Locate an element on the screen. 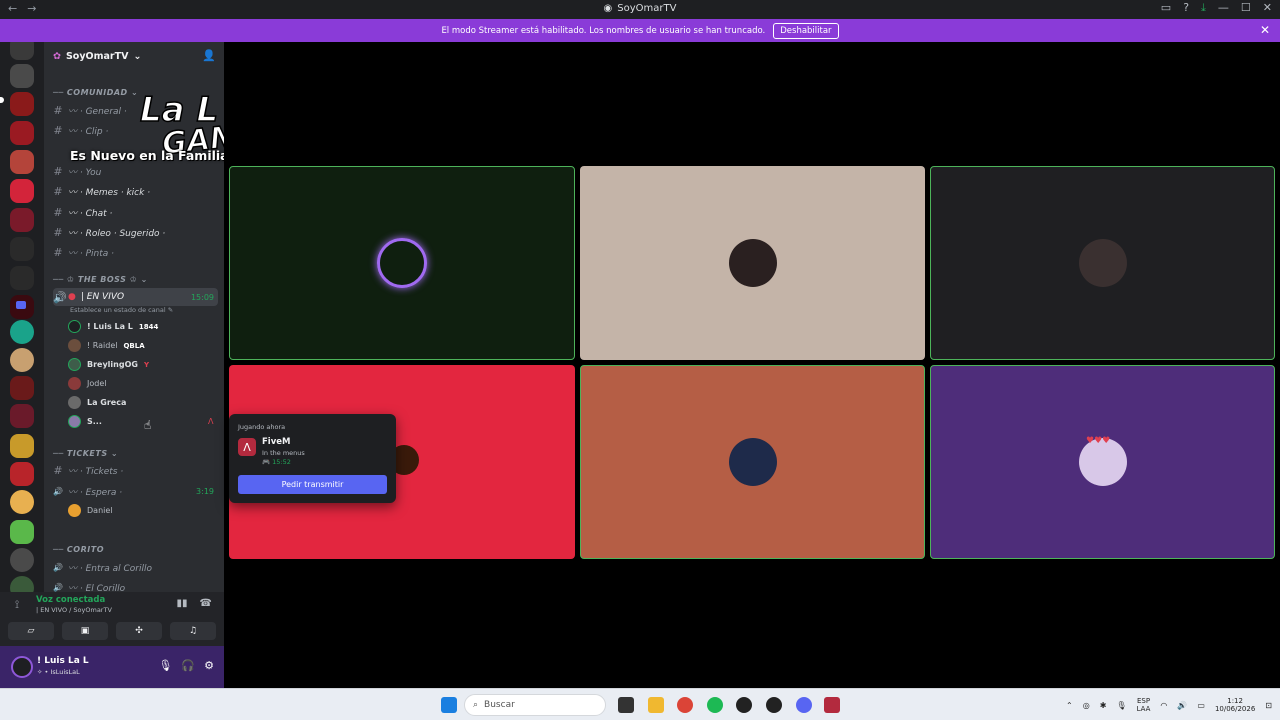 Image resolution: width=1280 pixels, height=720 pixels. soundboard-button: ♫ is located at coordinates (193, 631).